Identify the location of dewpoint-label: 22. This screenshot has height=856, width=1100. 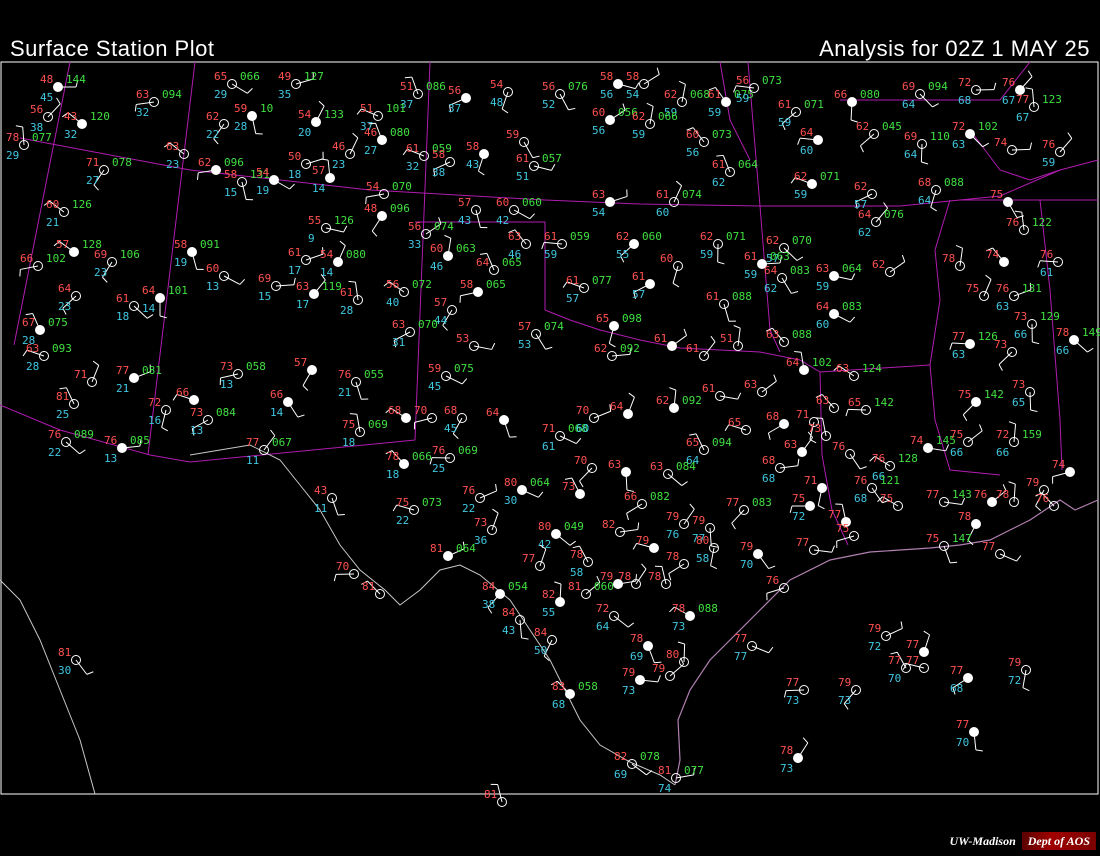
(54, 452).